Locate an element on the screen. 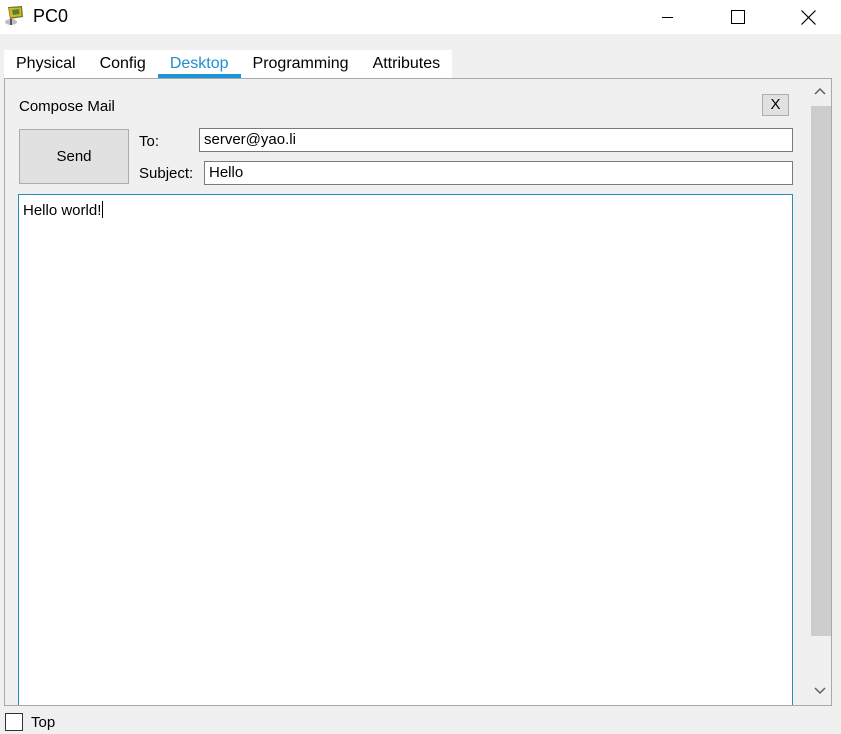  scroll-thumb is located at coordinates (821, 371).